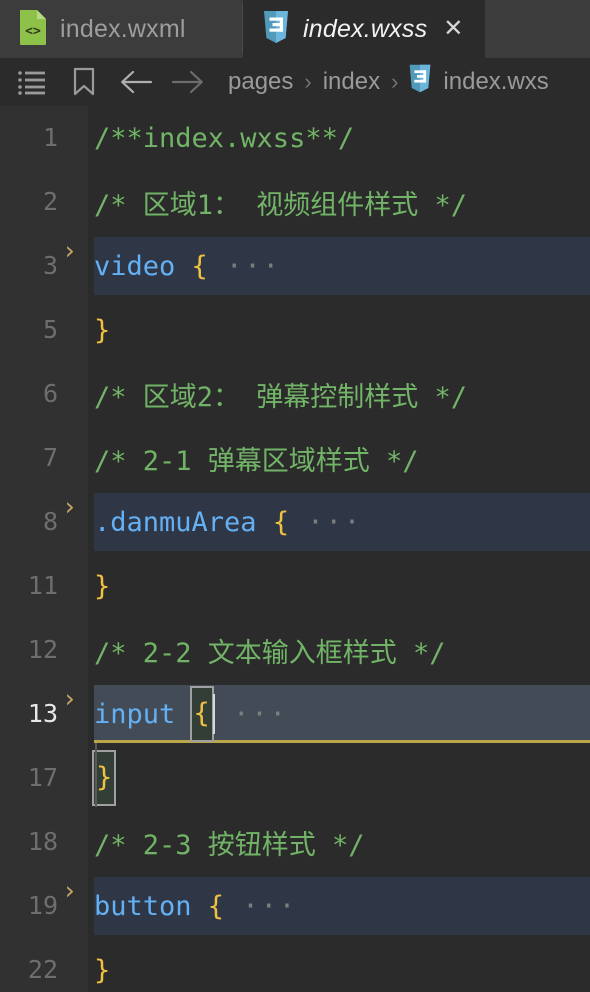  I want to click on comment-token: /* 2-3 按钮样式 */, so click(229, 845).